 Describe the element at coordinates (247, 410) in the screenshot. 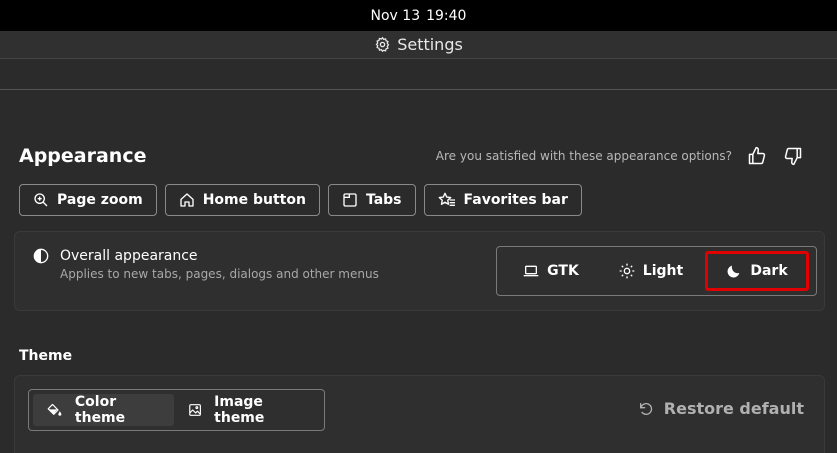

I see `image-theme-tab: Image theme` at that location.